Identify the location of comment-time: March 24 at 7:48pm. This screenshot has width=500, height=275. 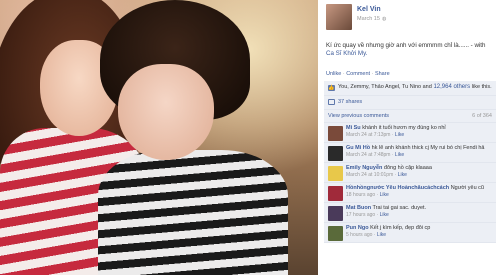
(368, 155).